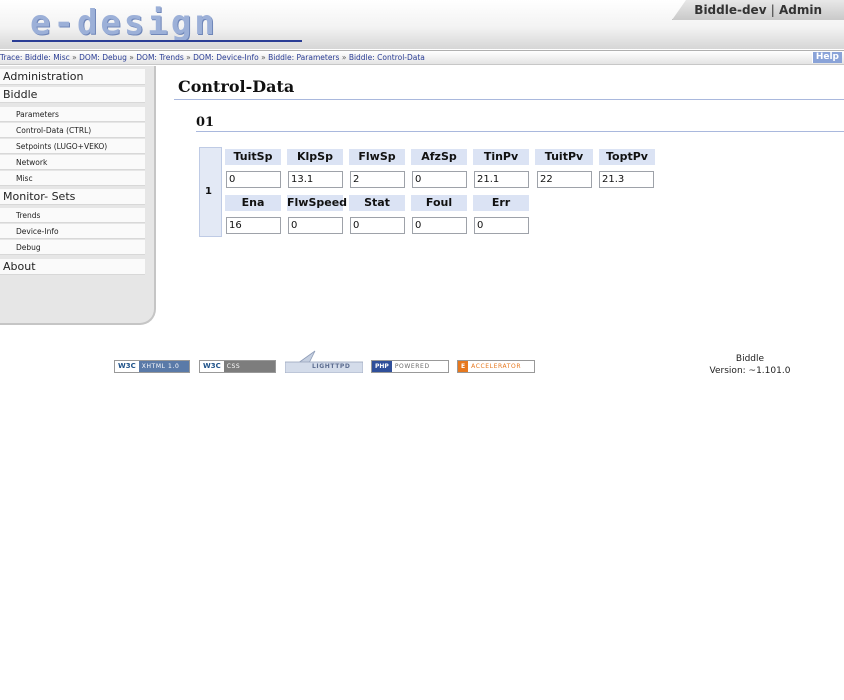  What do you see at coordinates (11, 57) in the screenshot?
I see `trace-prefix: Trace:` at bounding box center [11, 57].